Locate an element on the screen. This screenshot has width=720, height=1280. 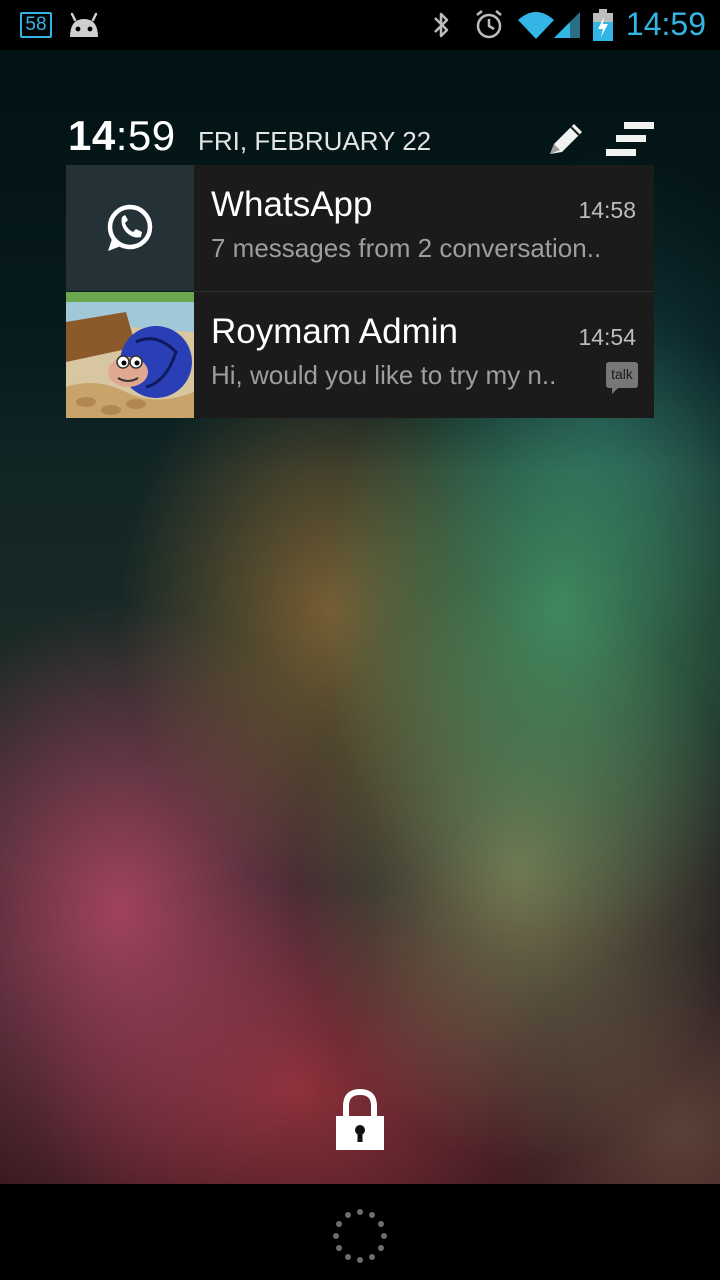
header-time-hours: 14 is located at coordinates (92, 135).